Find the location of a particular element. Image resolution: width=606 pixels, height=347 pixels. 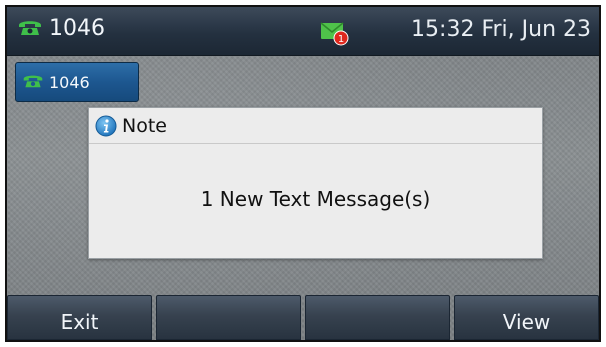

dialog-header: Note is located at coordinates (315, 126).